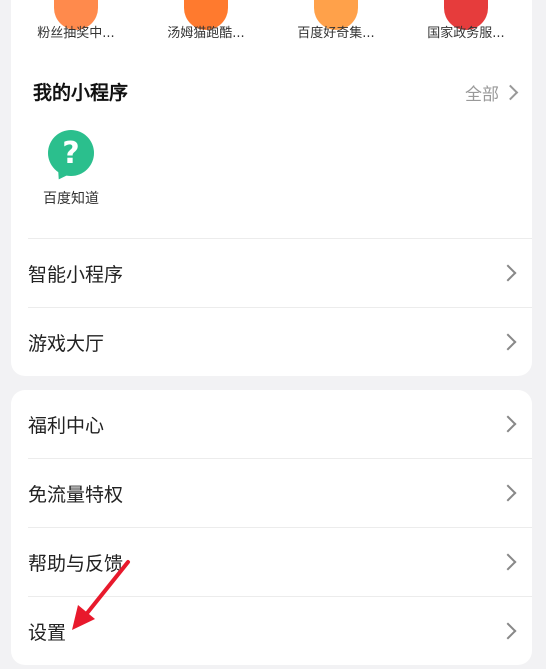 Image resolution: width=546 pixels, height=669 pixels. Describe the element at coordinates (76, 274) in the screenshot. I see `menu-item-label: 智能小程序` at that location.